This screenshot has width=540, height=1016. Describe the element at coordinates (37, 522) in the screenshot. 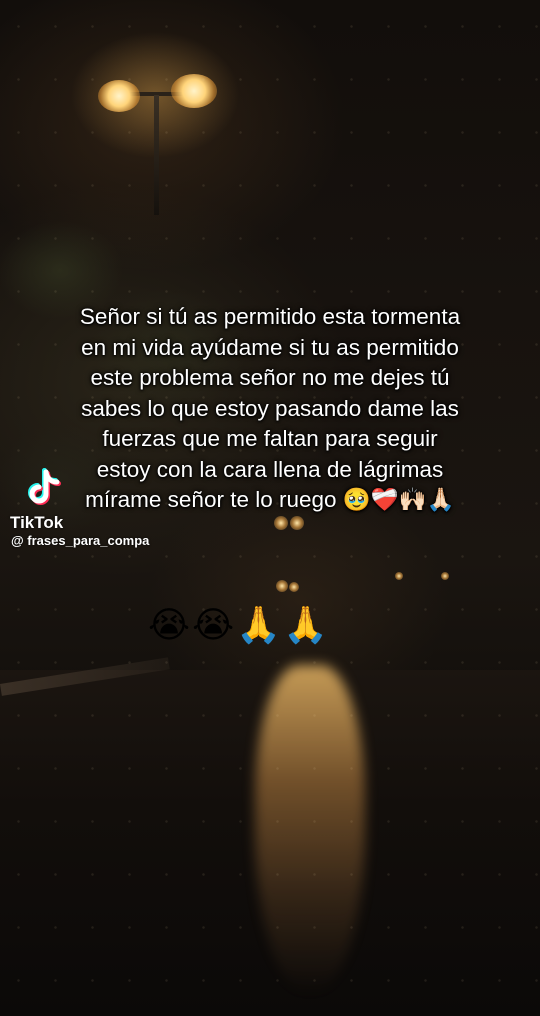

I see `tiktok-brand-name: TikTok` at that location.